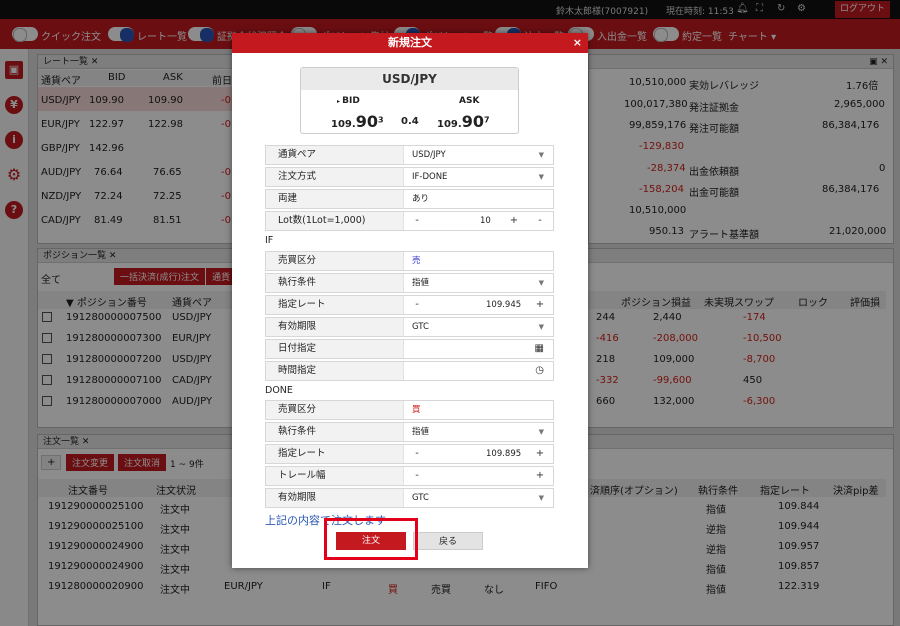 The image size is (900, 626). I want to click on if-section-label: IF, so click(269, 240).